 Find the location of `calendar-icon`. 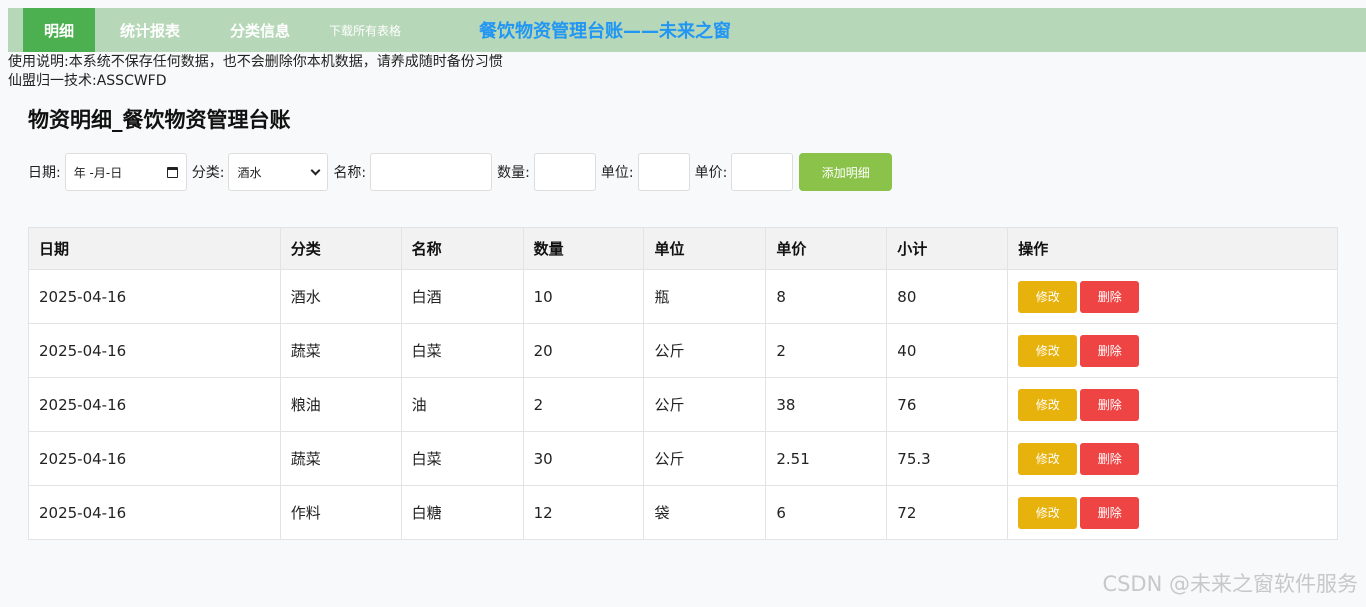

calendar-icon is located at coordinates (172, 172).